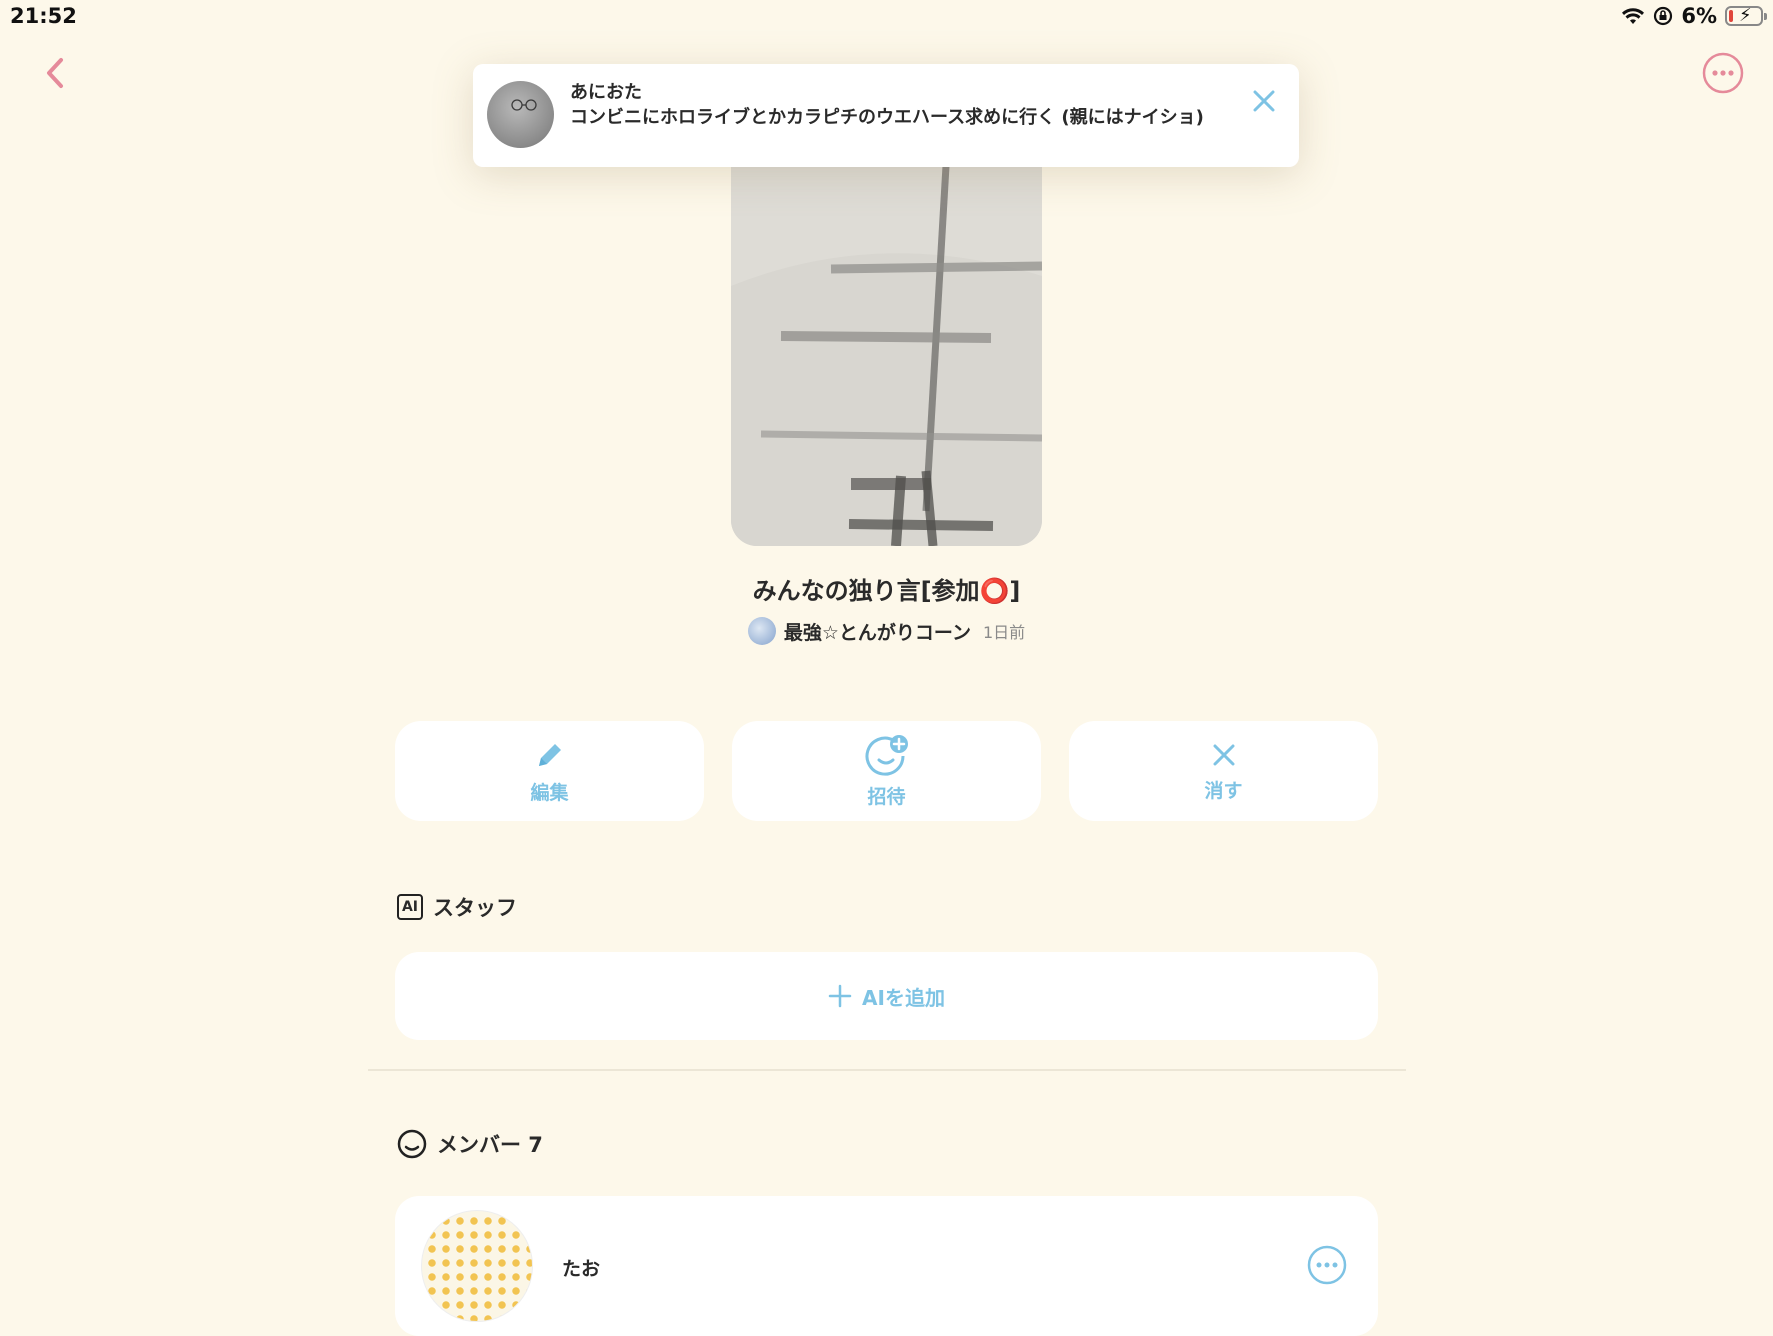 The image size is (1773, 1336). Describe the element at coordinates (886, 796) in the screenshot. I see `invite-label: 招待` at that location.